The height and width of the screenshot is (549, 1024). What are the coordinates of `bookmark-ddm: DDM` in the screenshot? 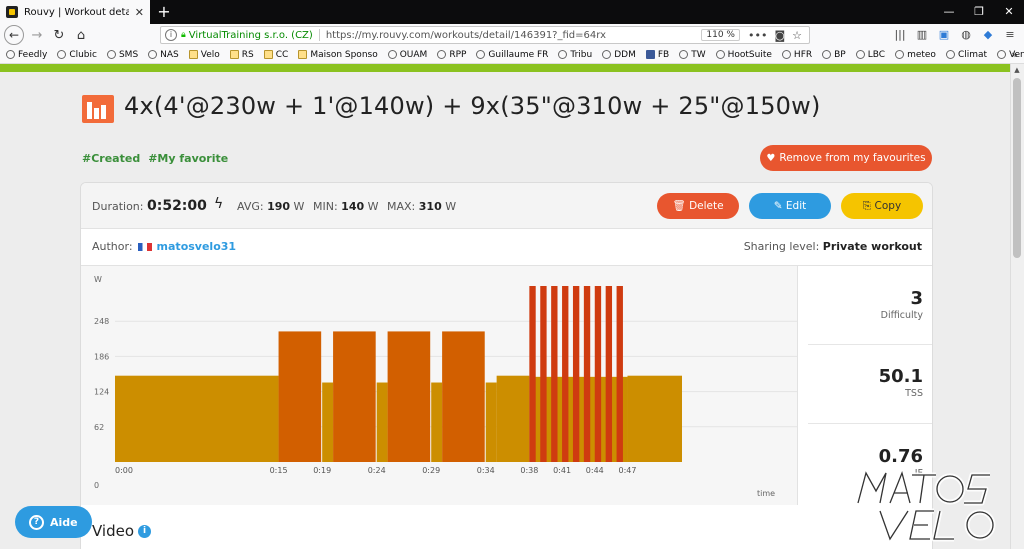 It's located at (619, 55).